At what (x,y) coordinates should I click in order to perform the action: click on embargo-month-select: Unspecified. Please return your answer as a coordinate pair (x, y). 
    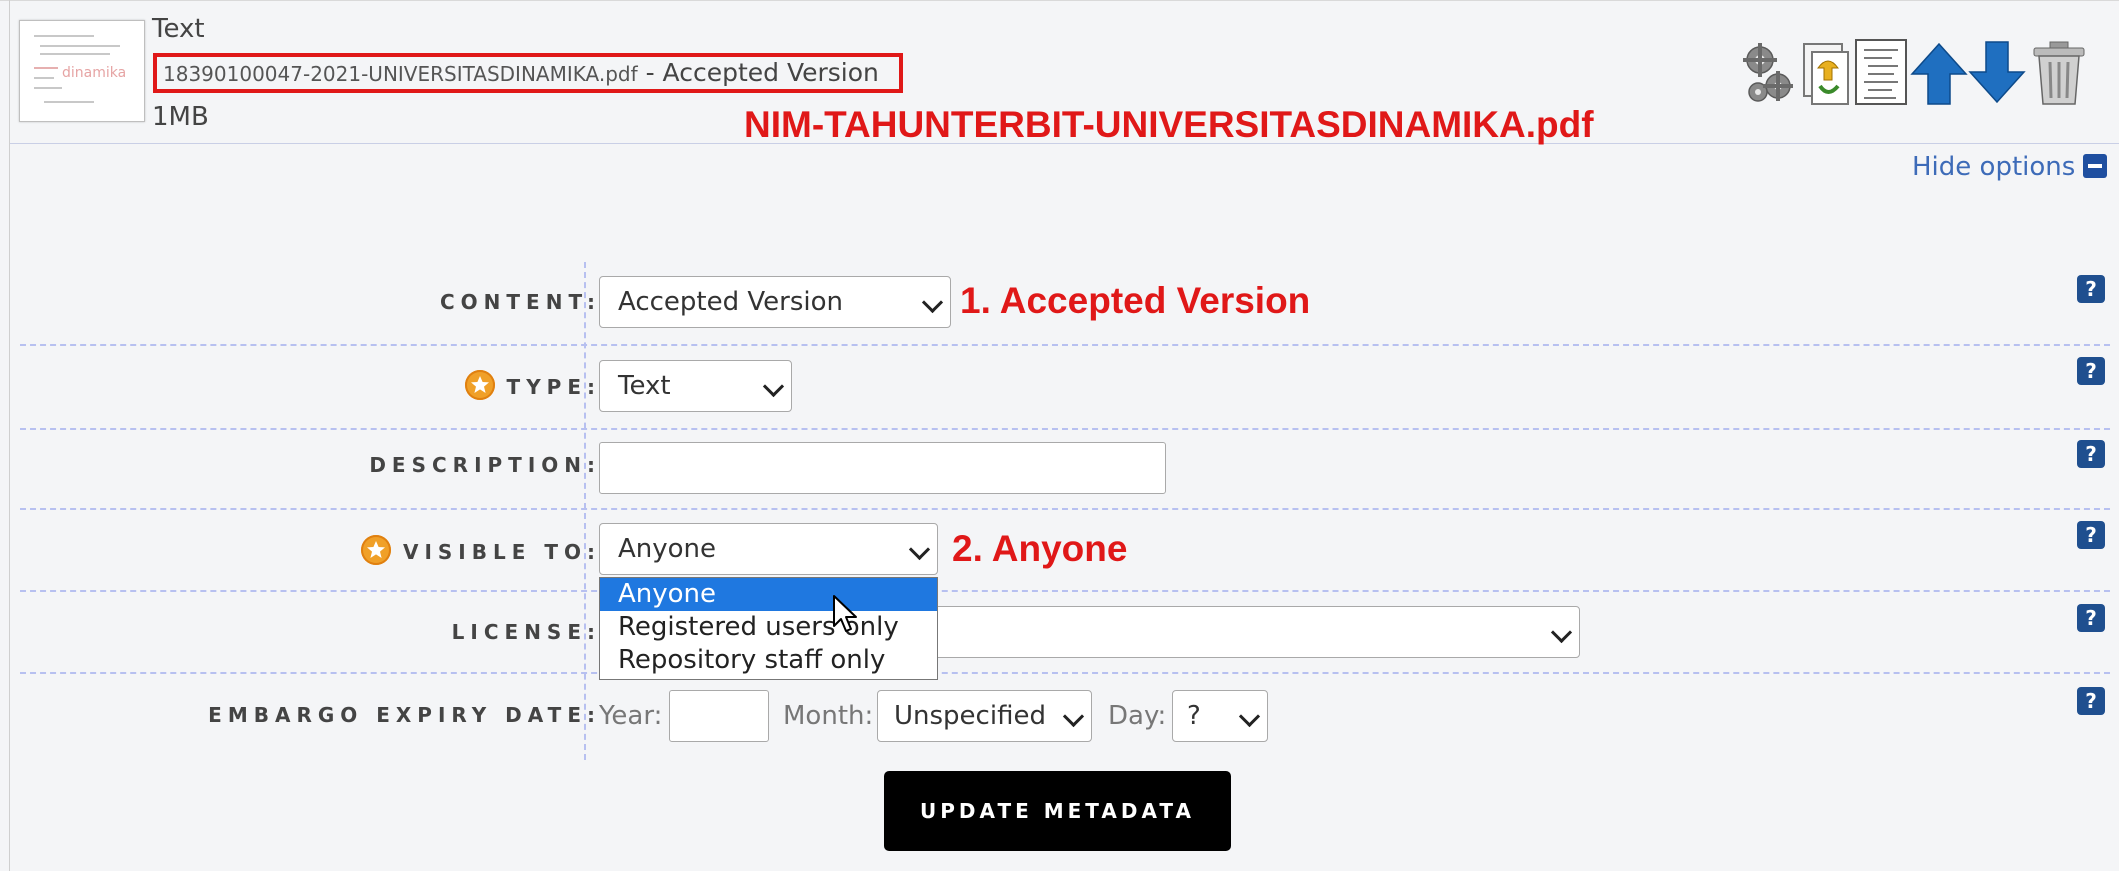
    Looking at the image, I should click on (984, 716).